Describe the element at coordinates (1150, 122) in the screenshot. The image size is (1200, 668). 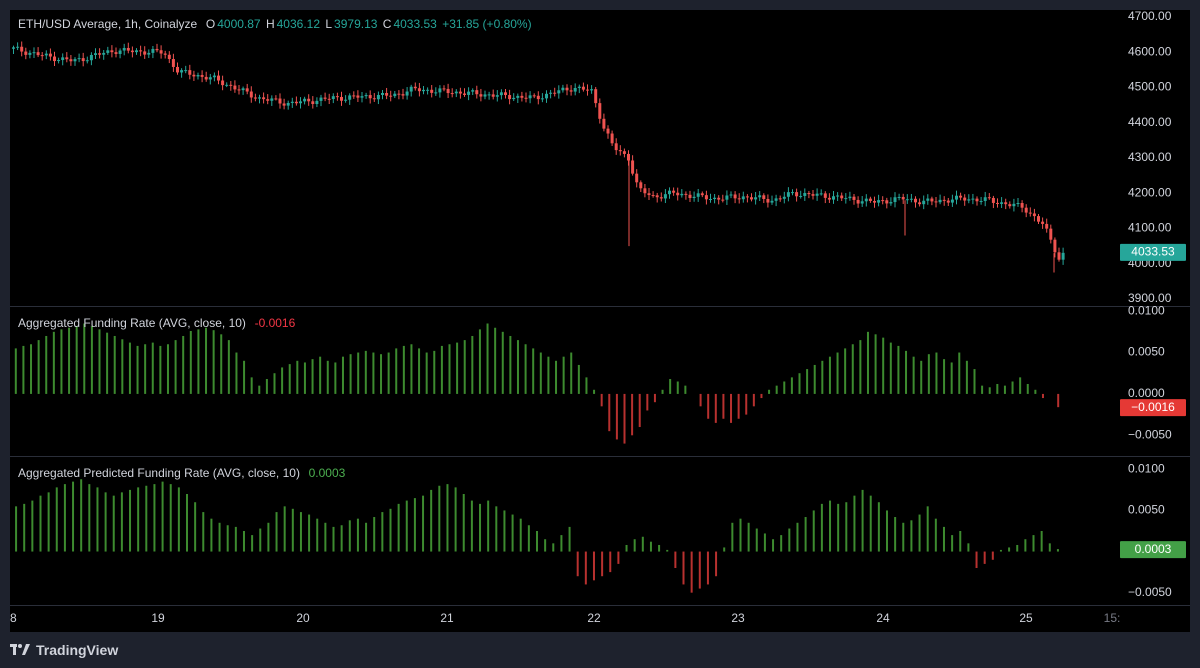
I see `price-tick-label: 4400.00` at that location.